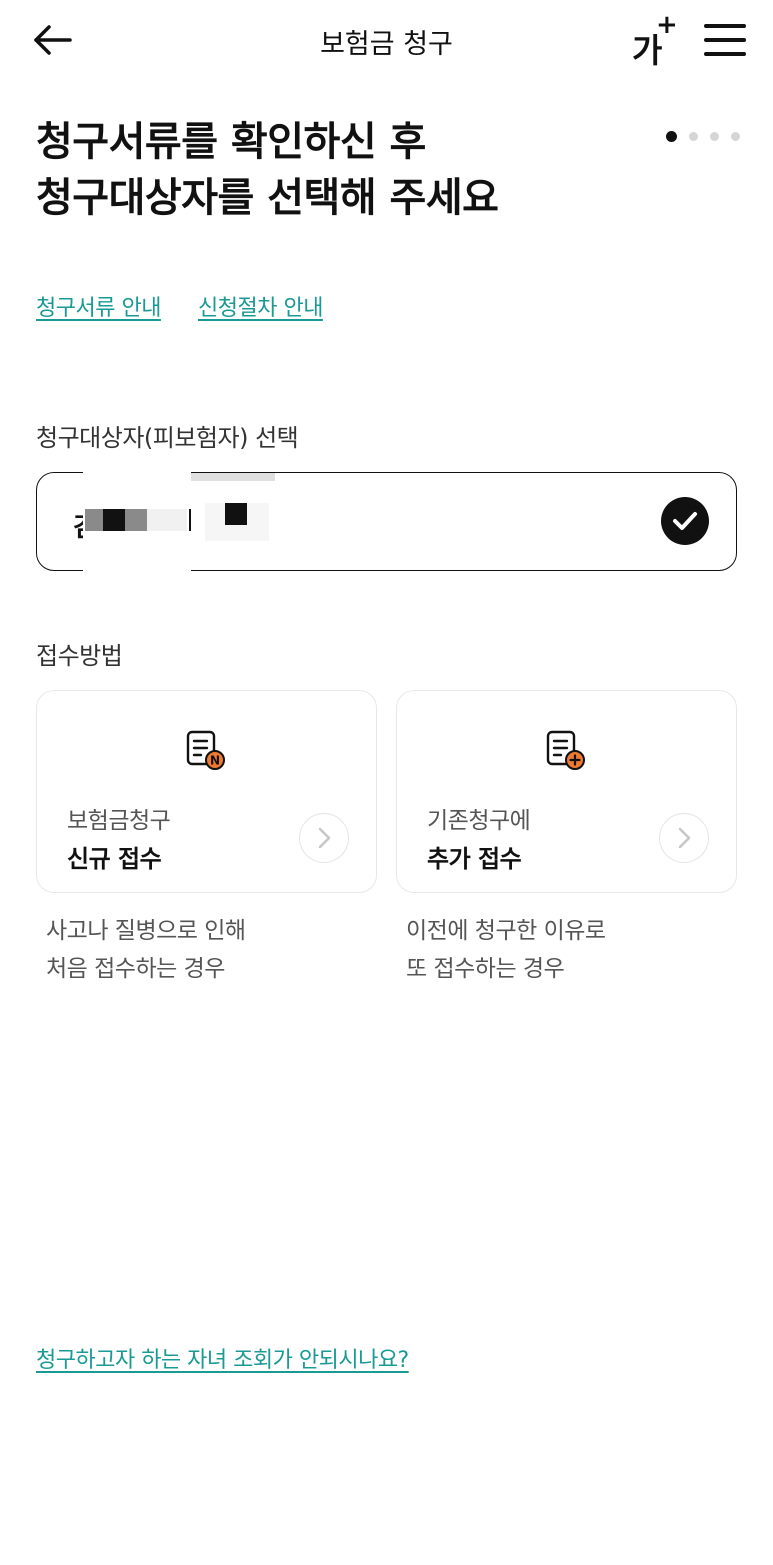 Image resolution: width=773 pixels, height=1565 pixels. I want to click on insured-section-label: 청구대상자(피보험자) 선택, so click(167, 438).